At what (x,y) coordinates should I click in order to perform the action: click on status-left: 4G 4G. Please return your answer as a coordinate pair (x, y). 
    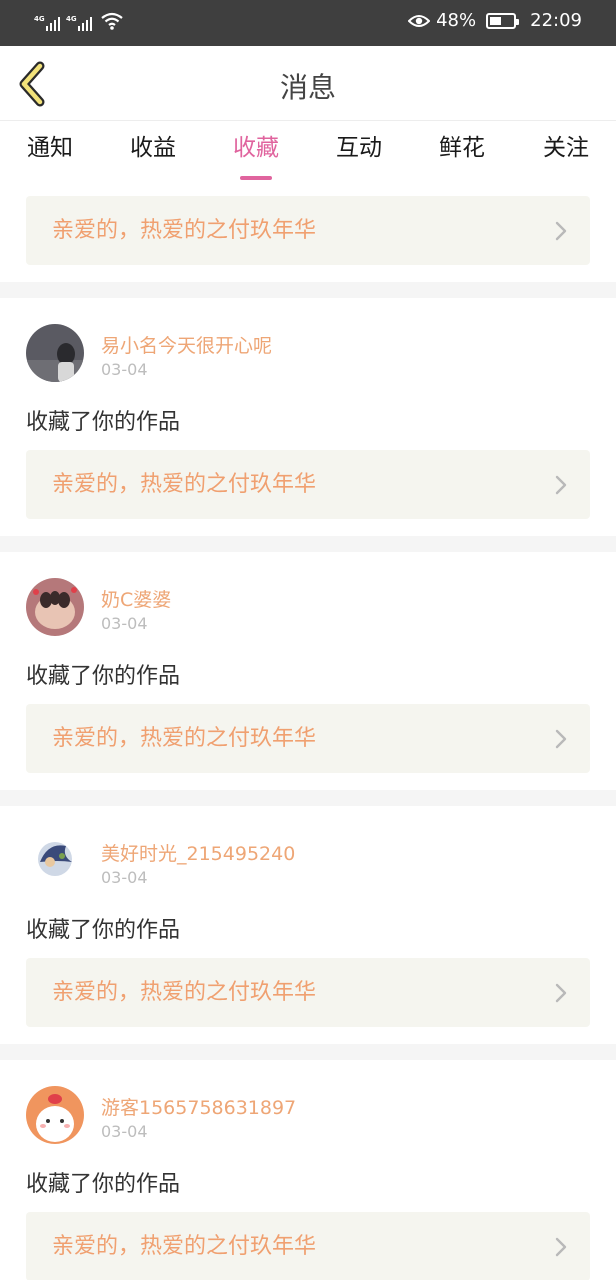
    Looking at the image, I should click on (79, 21).